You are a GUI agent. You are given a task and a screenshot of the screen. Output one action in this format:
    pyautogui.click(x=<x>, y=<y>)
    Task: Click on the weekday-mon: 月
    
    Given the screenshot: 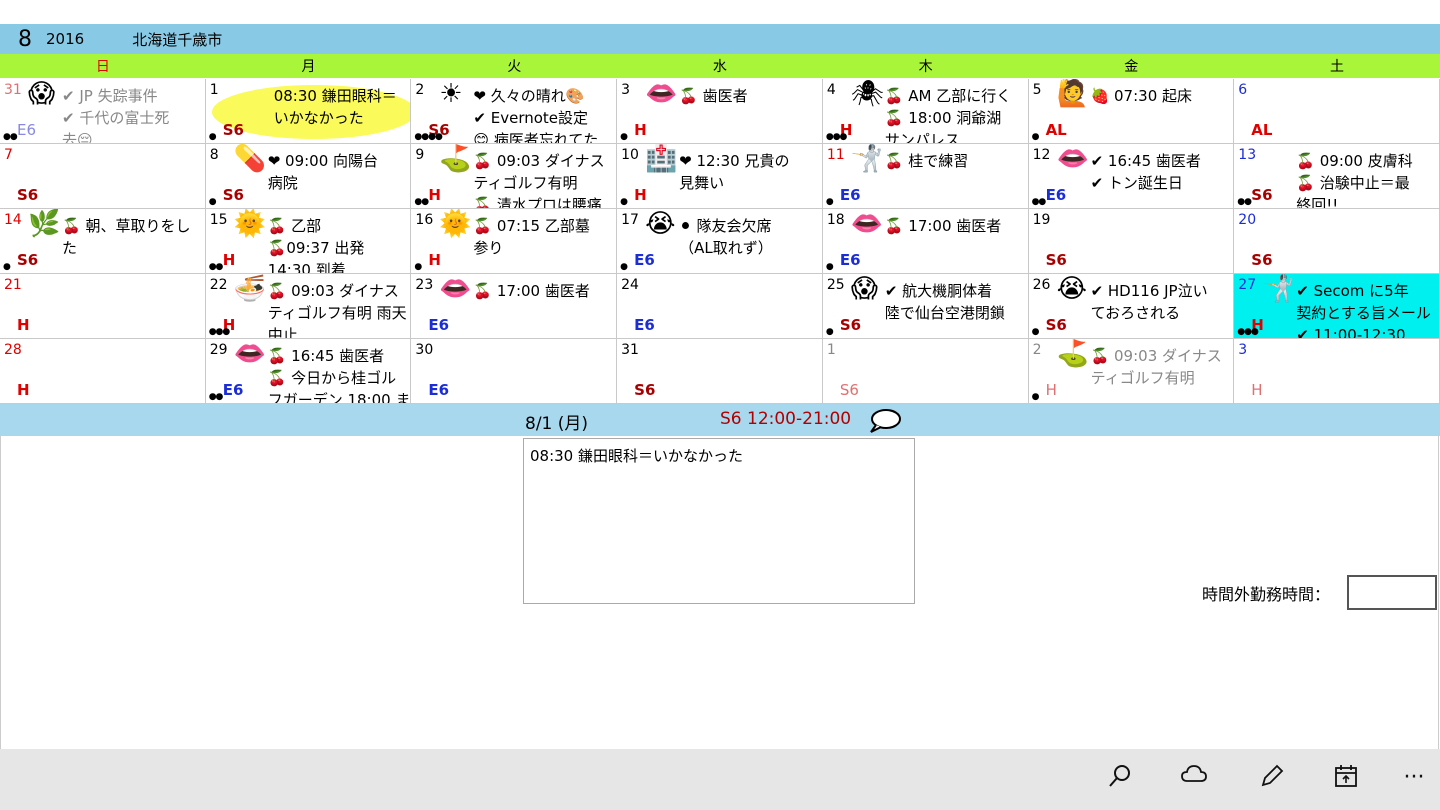 What is the action you would take?
    pyautogui.click(x=308, y=67)
    